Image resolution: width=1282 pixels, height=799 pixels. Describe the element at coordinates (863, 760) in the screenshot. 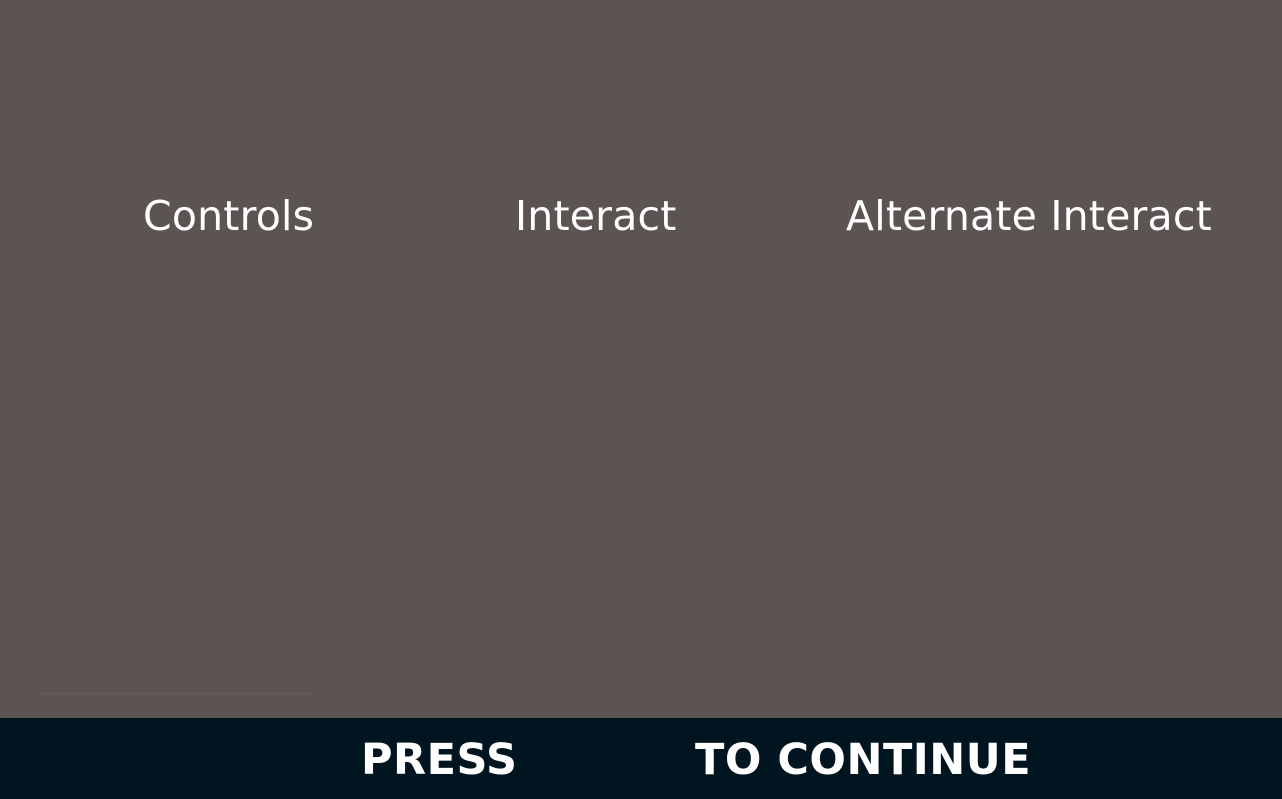

I see `to-continue-label: TO CONTINUE` at that location.